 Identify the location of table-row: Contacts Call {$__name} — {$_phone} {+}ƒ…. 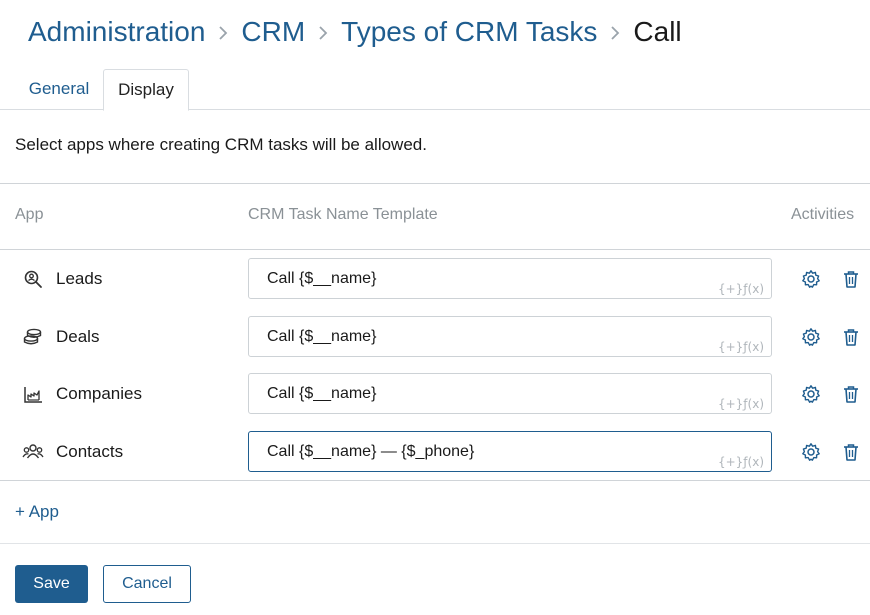
(435, 452).